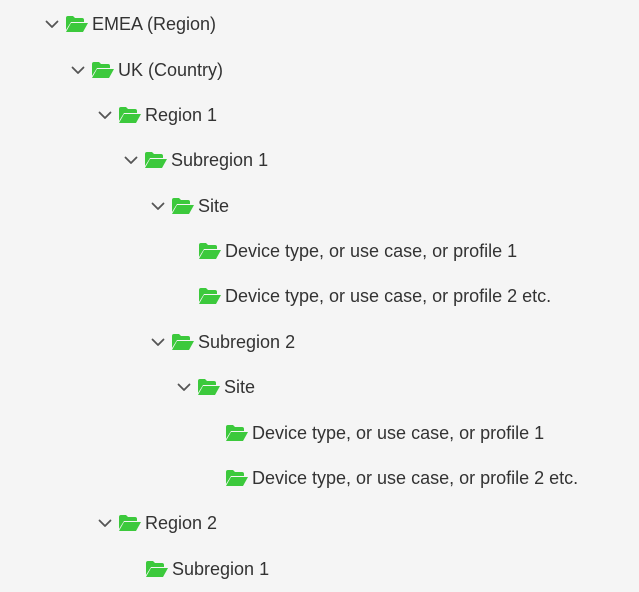  Describe the element at coordinates (181, 115) in the screenshot. I see `tree-node-label: Region 1` at that location.